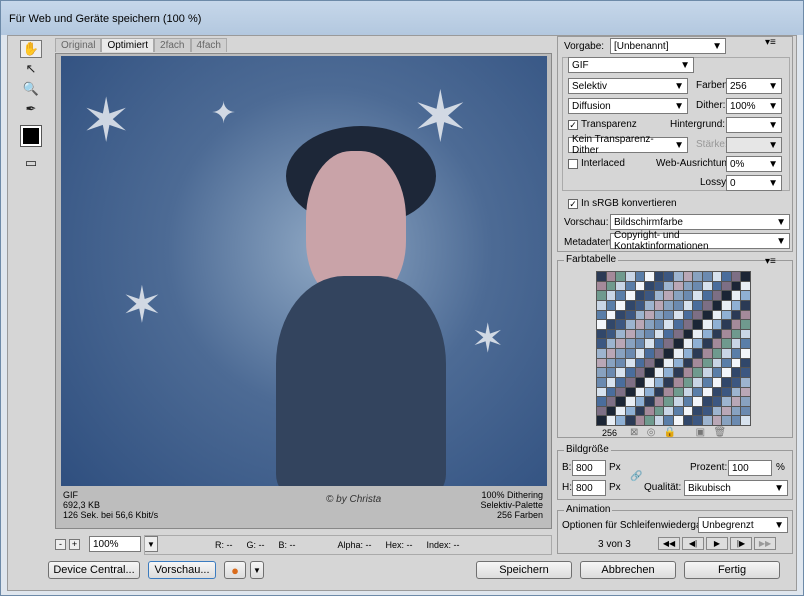 The width and height of the screenshot is (804, 596). I want to click on colors-field: 256 ▼, so click(754, 86).